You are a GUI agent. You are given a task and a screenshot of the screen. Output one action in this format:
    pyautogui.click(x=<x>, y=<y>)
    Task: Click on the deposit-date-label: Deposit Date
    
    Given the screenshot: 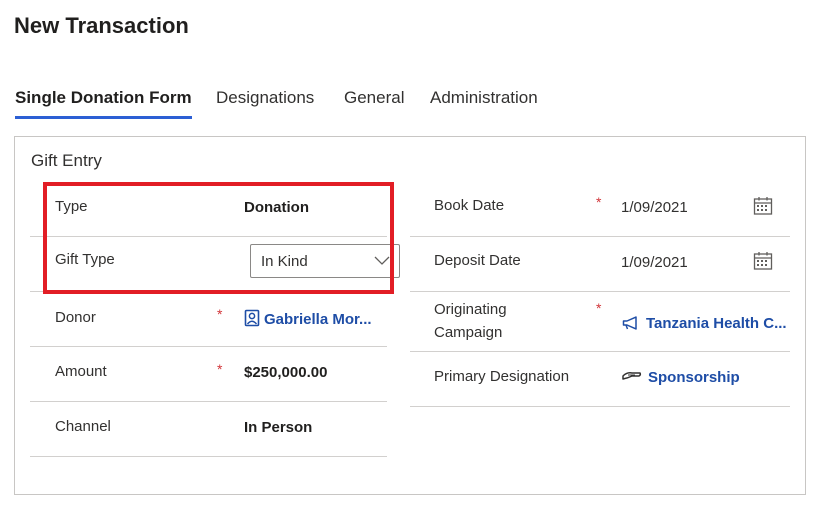 What is the action you would take?
    pyautogui.click(x=477, y=260)
    